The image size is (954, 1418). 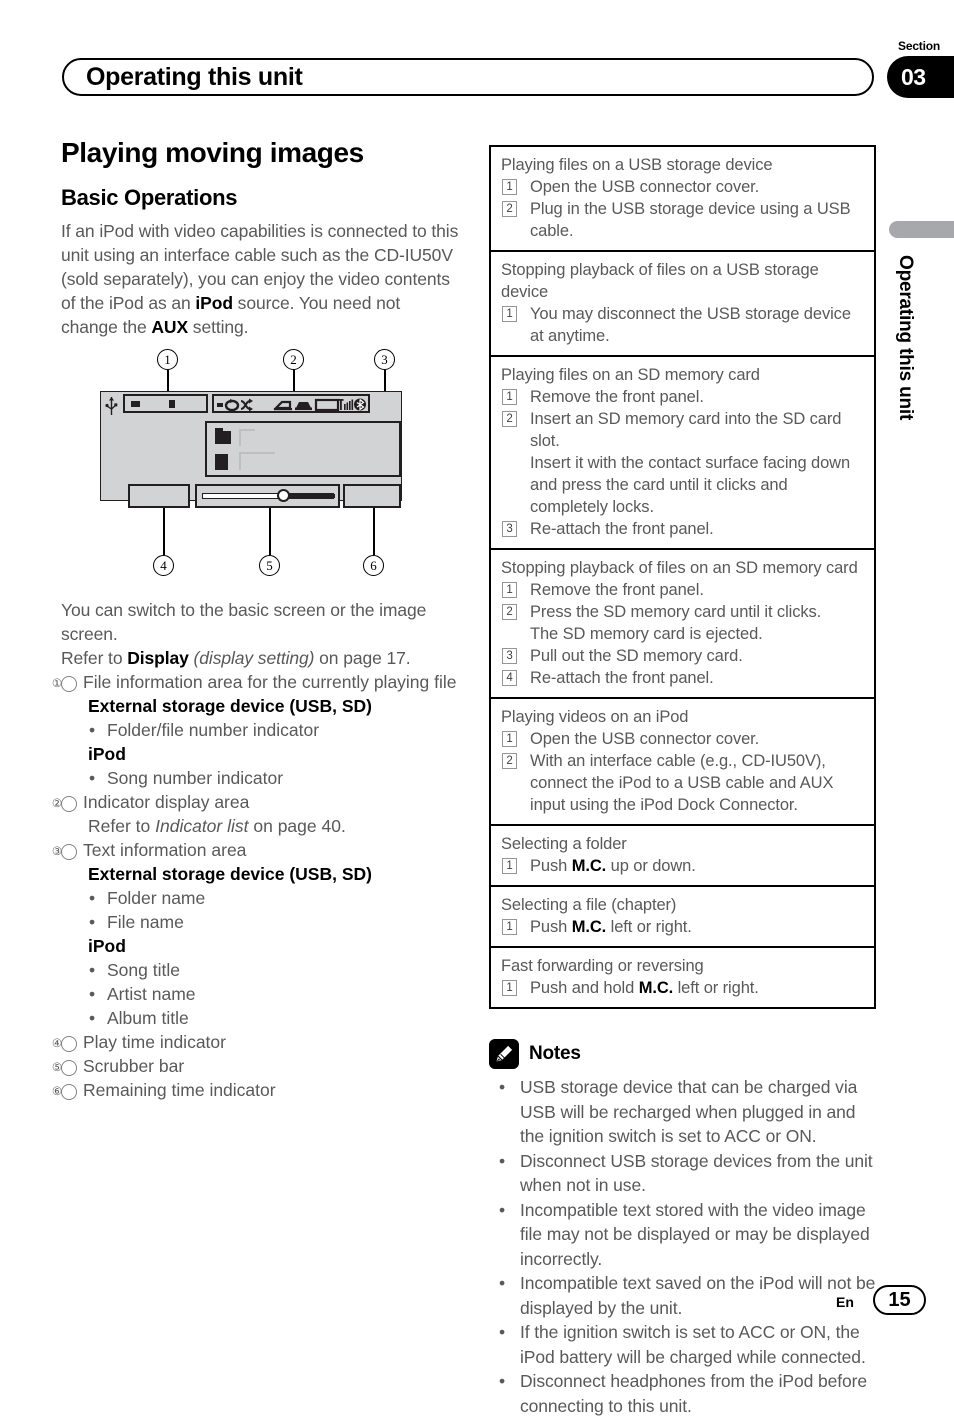 I want to click on op-step: 1 Remove the front panel., so click(x=682, y=397).